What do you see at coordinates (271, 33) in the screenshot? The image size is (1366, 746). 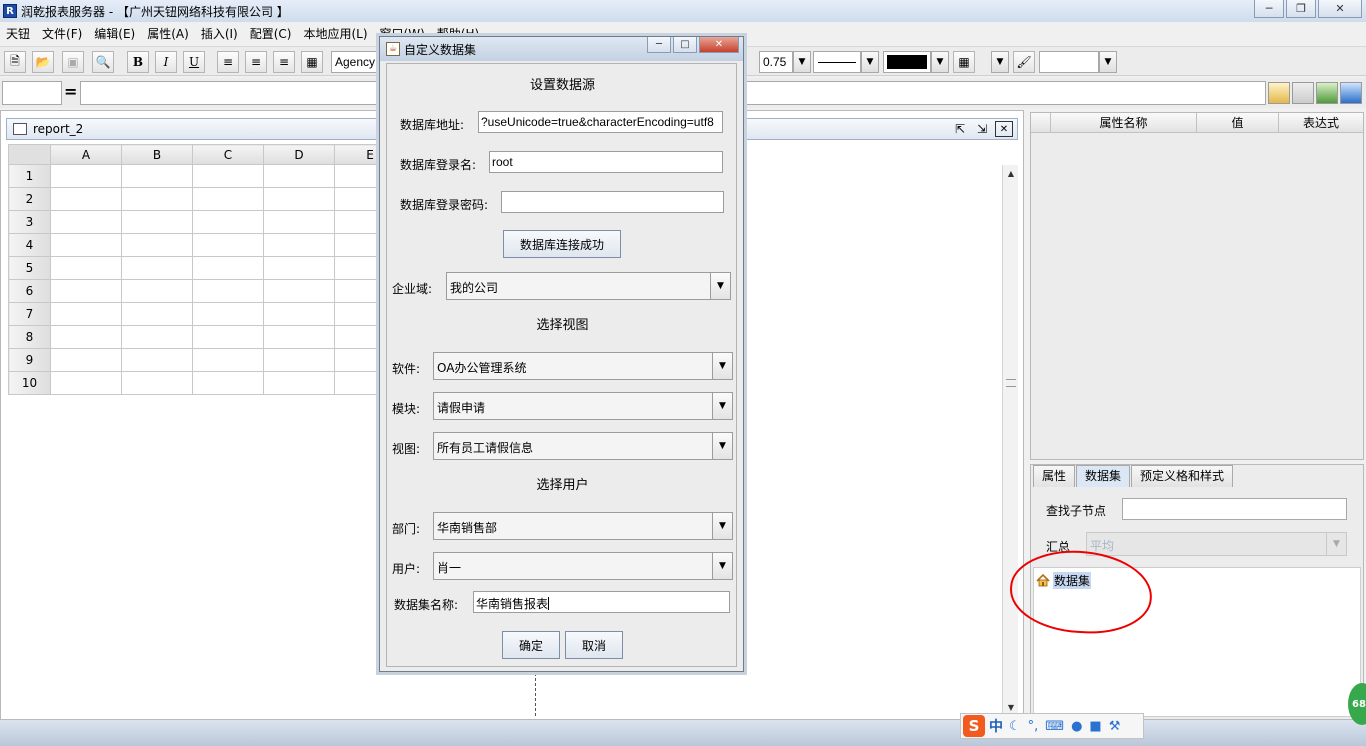 I see `menu-config: 配置(C)` at bounding box center [271, 33].